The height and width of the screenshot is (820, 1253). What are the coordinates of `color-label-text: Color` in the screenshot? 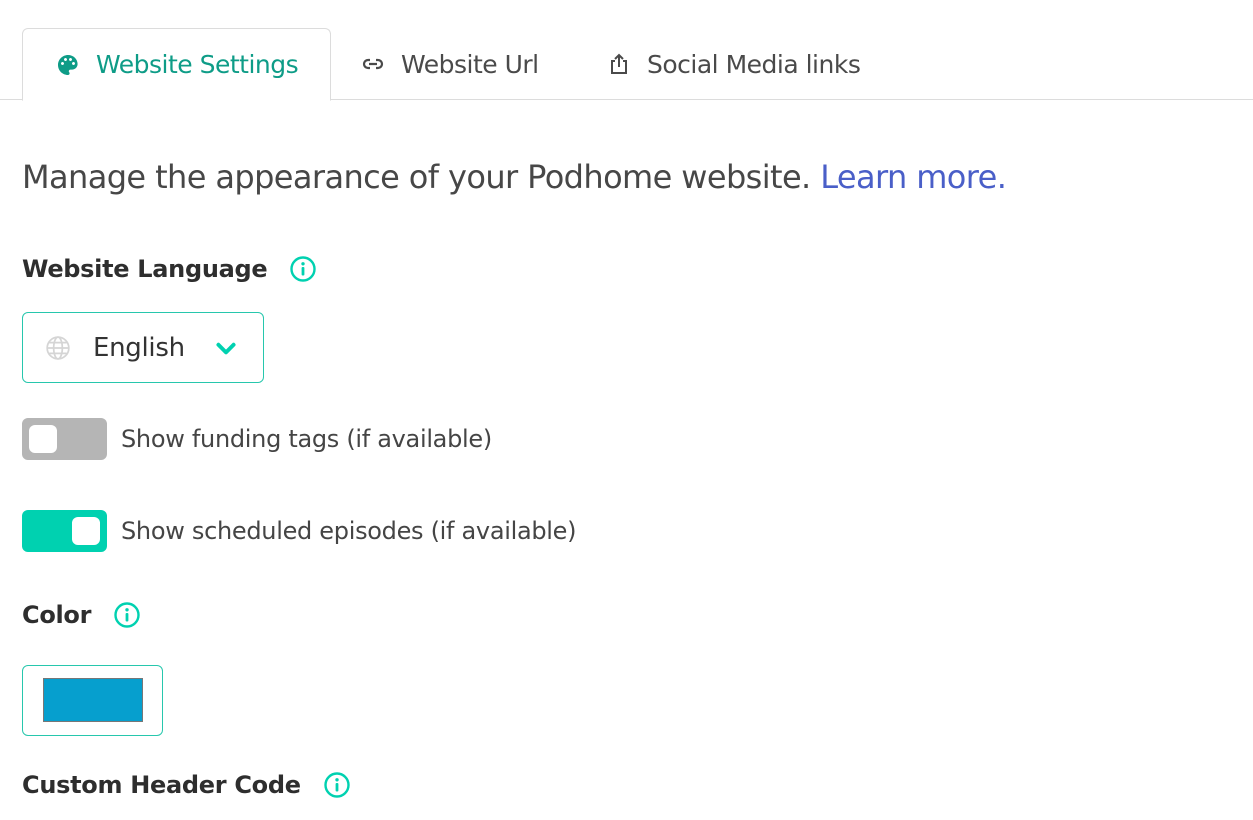 It's located at (57, 615).